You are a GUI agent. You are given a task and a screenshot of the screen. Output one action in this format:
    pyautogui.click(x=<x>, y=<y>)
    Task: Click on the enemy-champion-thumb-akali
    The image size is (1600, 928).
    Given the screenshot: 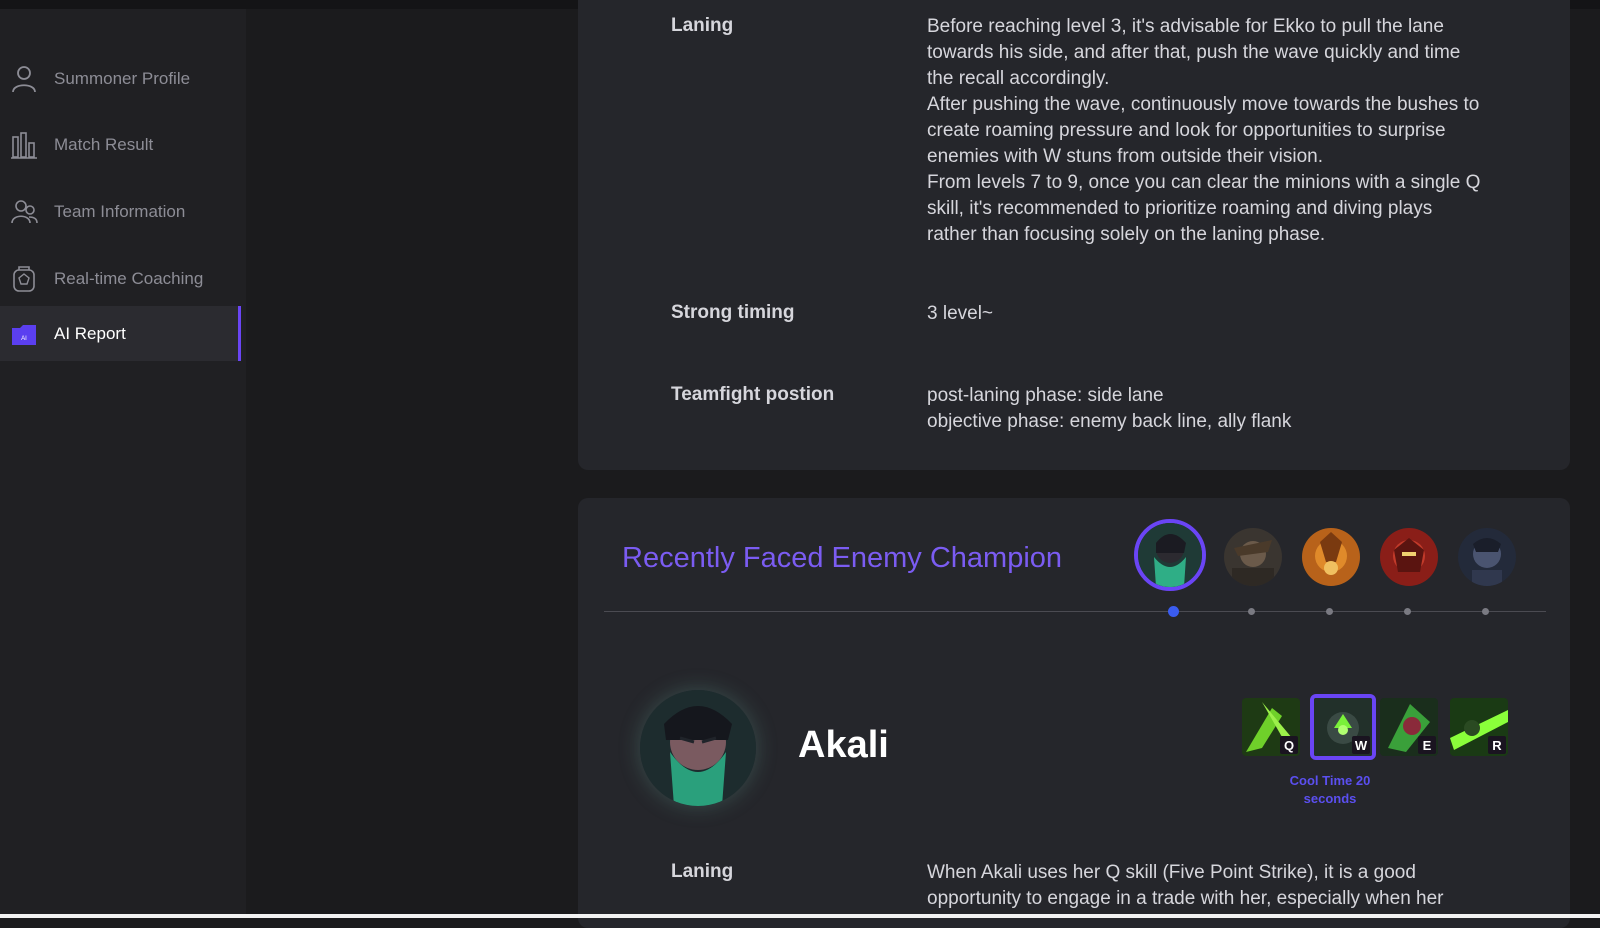 What is the action you would take?
    pyautogui.click(x=1170, y=555)
    